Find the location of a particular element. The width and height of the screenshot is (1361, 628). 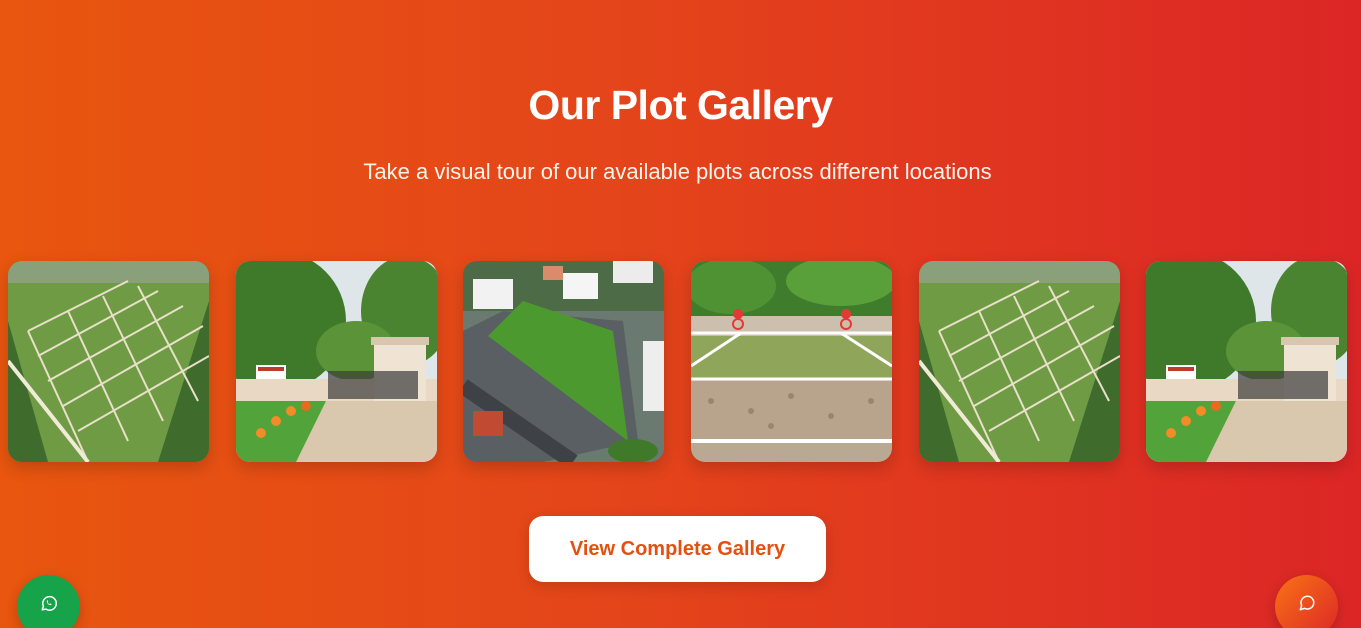

gallery-image-aerial-green-plot is located at coordinates (563, 361).